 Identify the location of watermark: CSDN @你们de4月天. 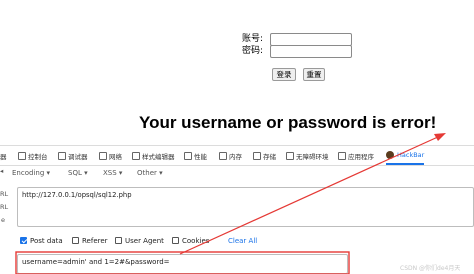
(430, 268).